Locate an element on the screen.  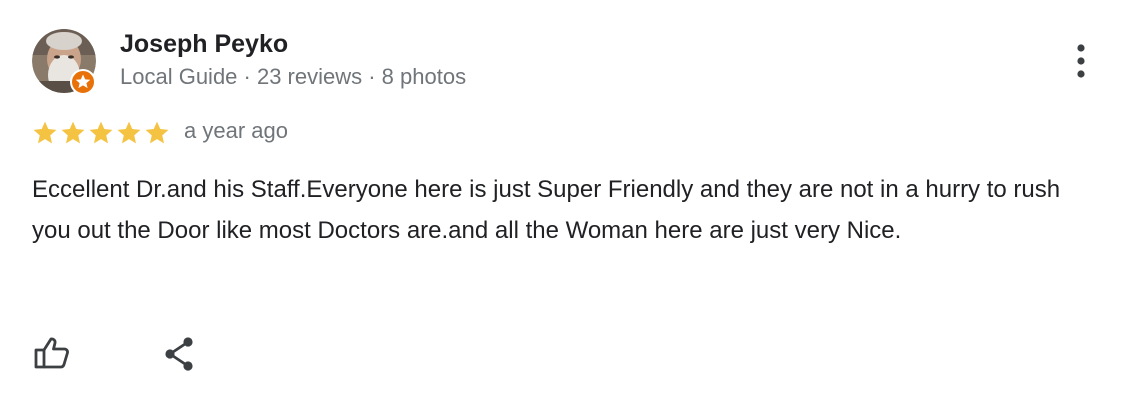
more-options-button is located at coordinates (1081, 62).